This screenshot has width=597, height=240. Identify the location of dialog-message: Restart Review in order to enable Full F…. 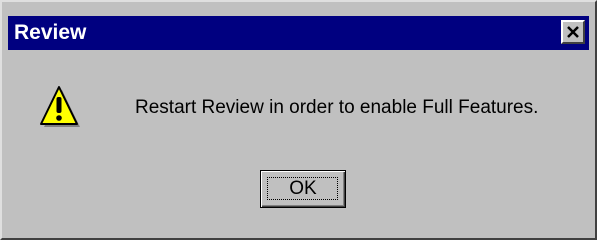
(337, 107).